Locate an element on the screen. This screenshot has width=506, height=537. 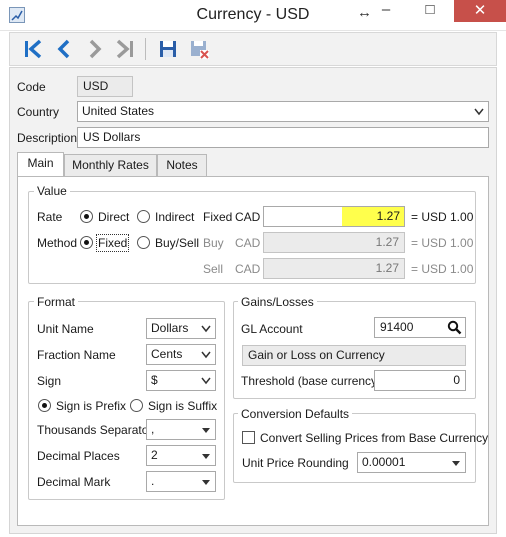
sign-suffix-label: Sign is Suffix is located at coordinates (182, 406).